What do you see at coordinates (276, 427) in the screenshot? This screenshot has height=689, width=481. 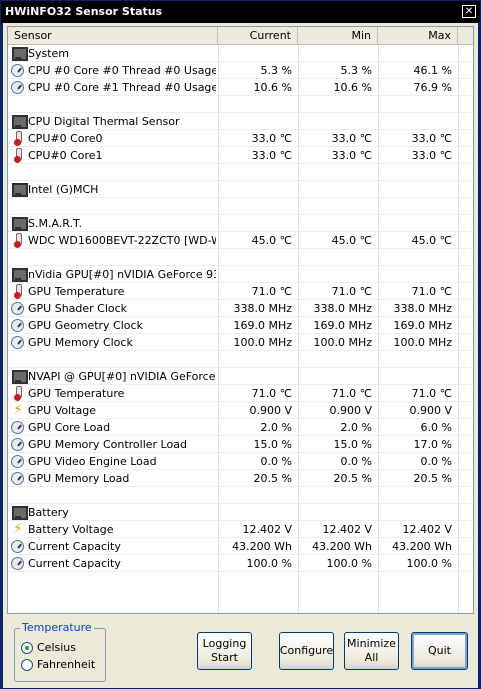 I see `sensor-current-value: 2.0 %` at bounding box center [276, 427].